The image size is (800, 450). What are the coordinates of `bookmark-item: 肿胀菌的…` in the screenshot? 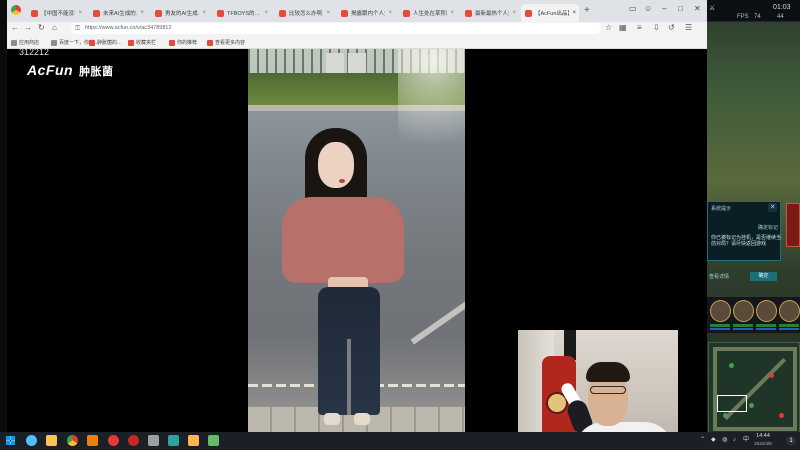 It's located at (105, 42).